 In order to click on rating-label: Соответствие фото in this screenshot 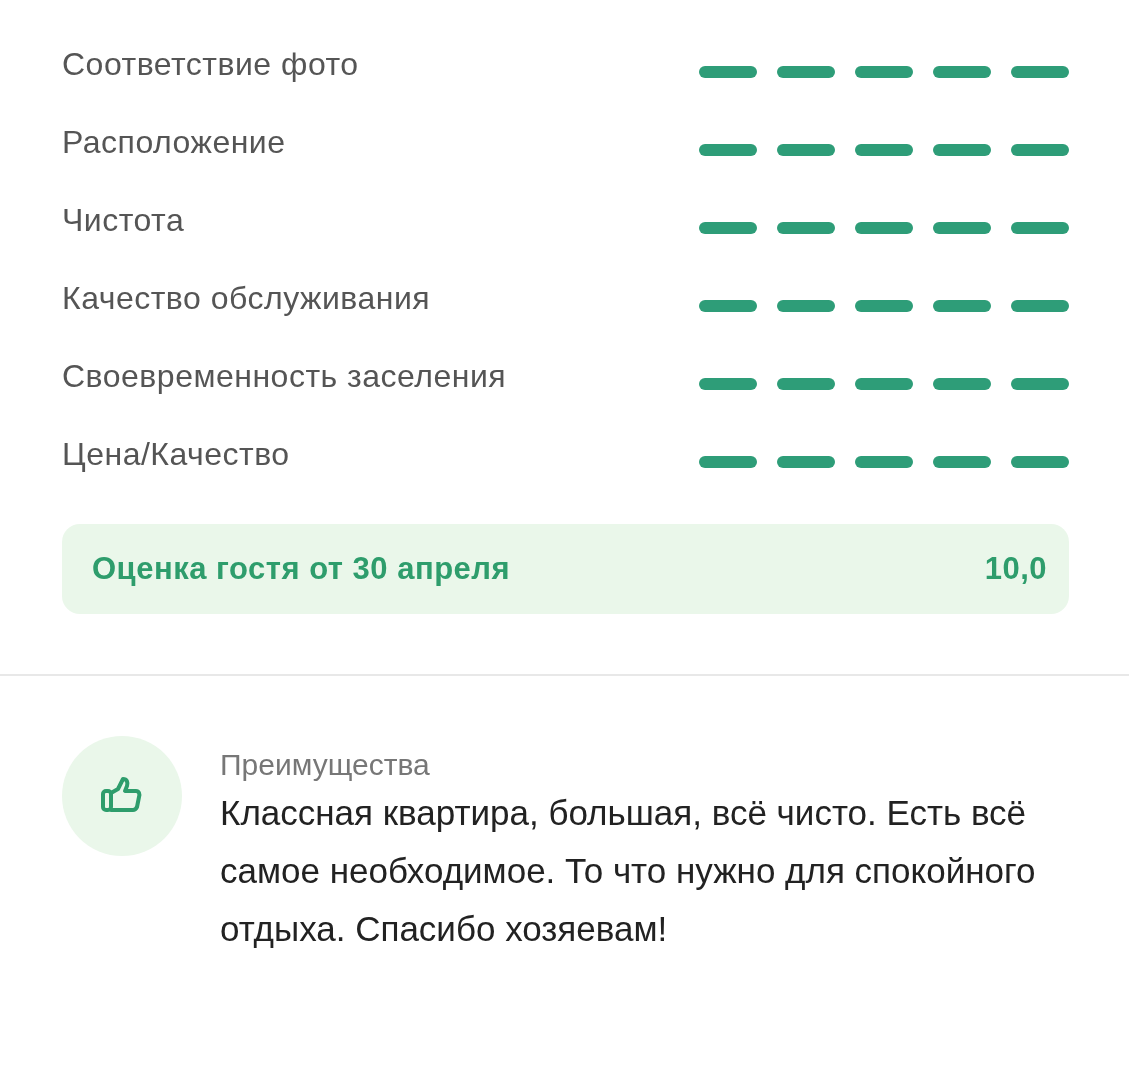, I will do `click(210, 64)`.